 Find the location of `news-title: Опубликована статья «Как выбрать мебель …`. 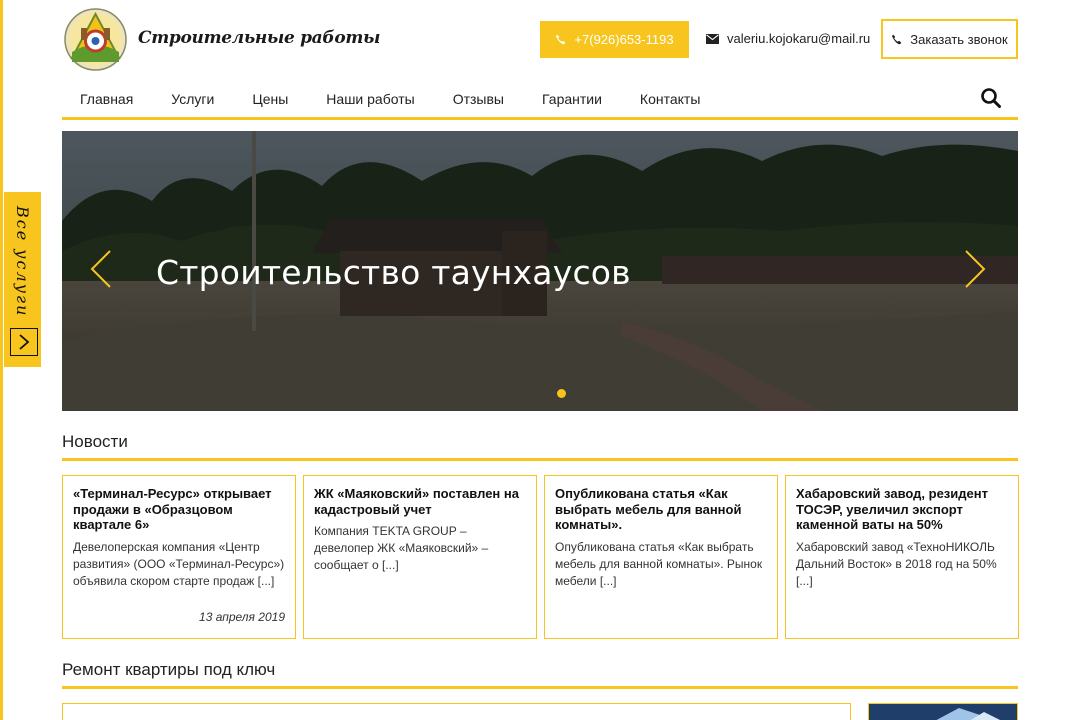

news-title: Опубликована статья «Как выбрать мебель … is located at coordinates (661, 509).